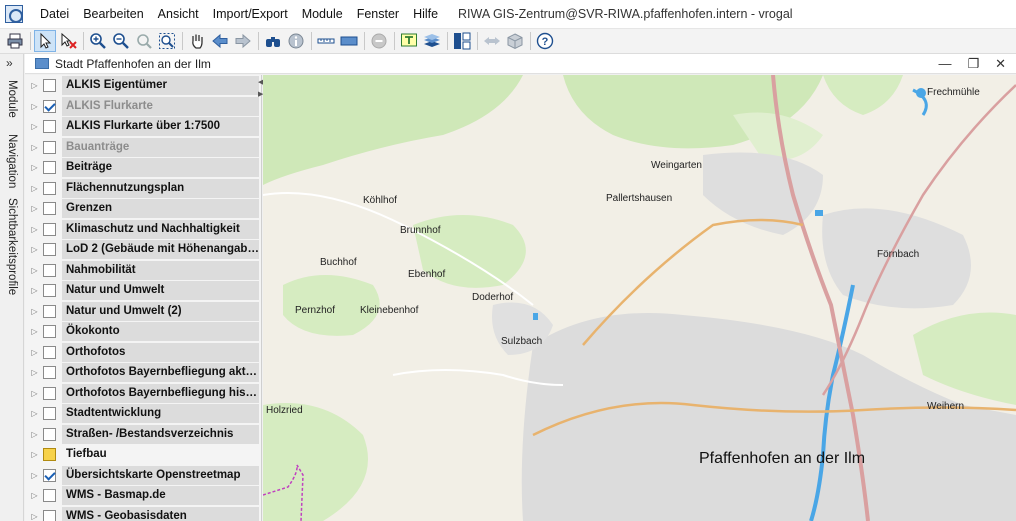 This screenshot has height=521, width=1016. I want to click on print-icon, so click(15, 41).